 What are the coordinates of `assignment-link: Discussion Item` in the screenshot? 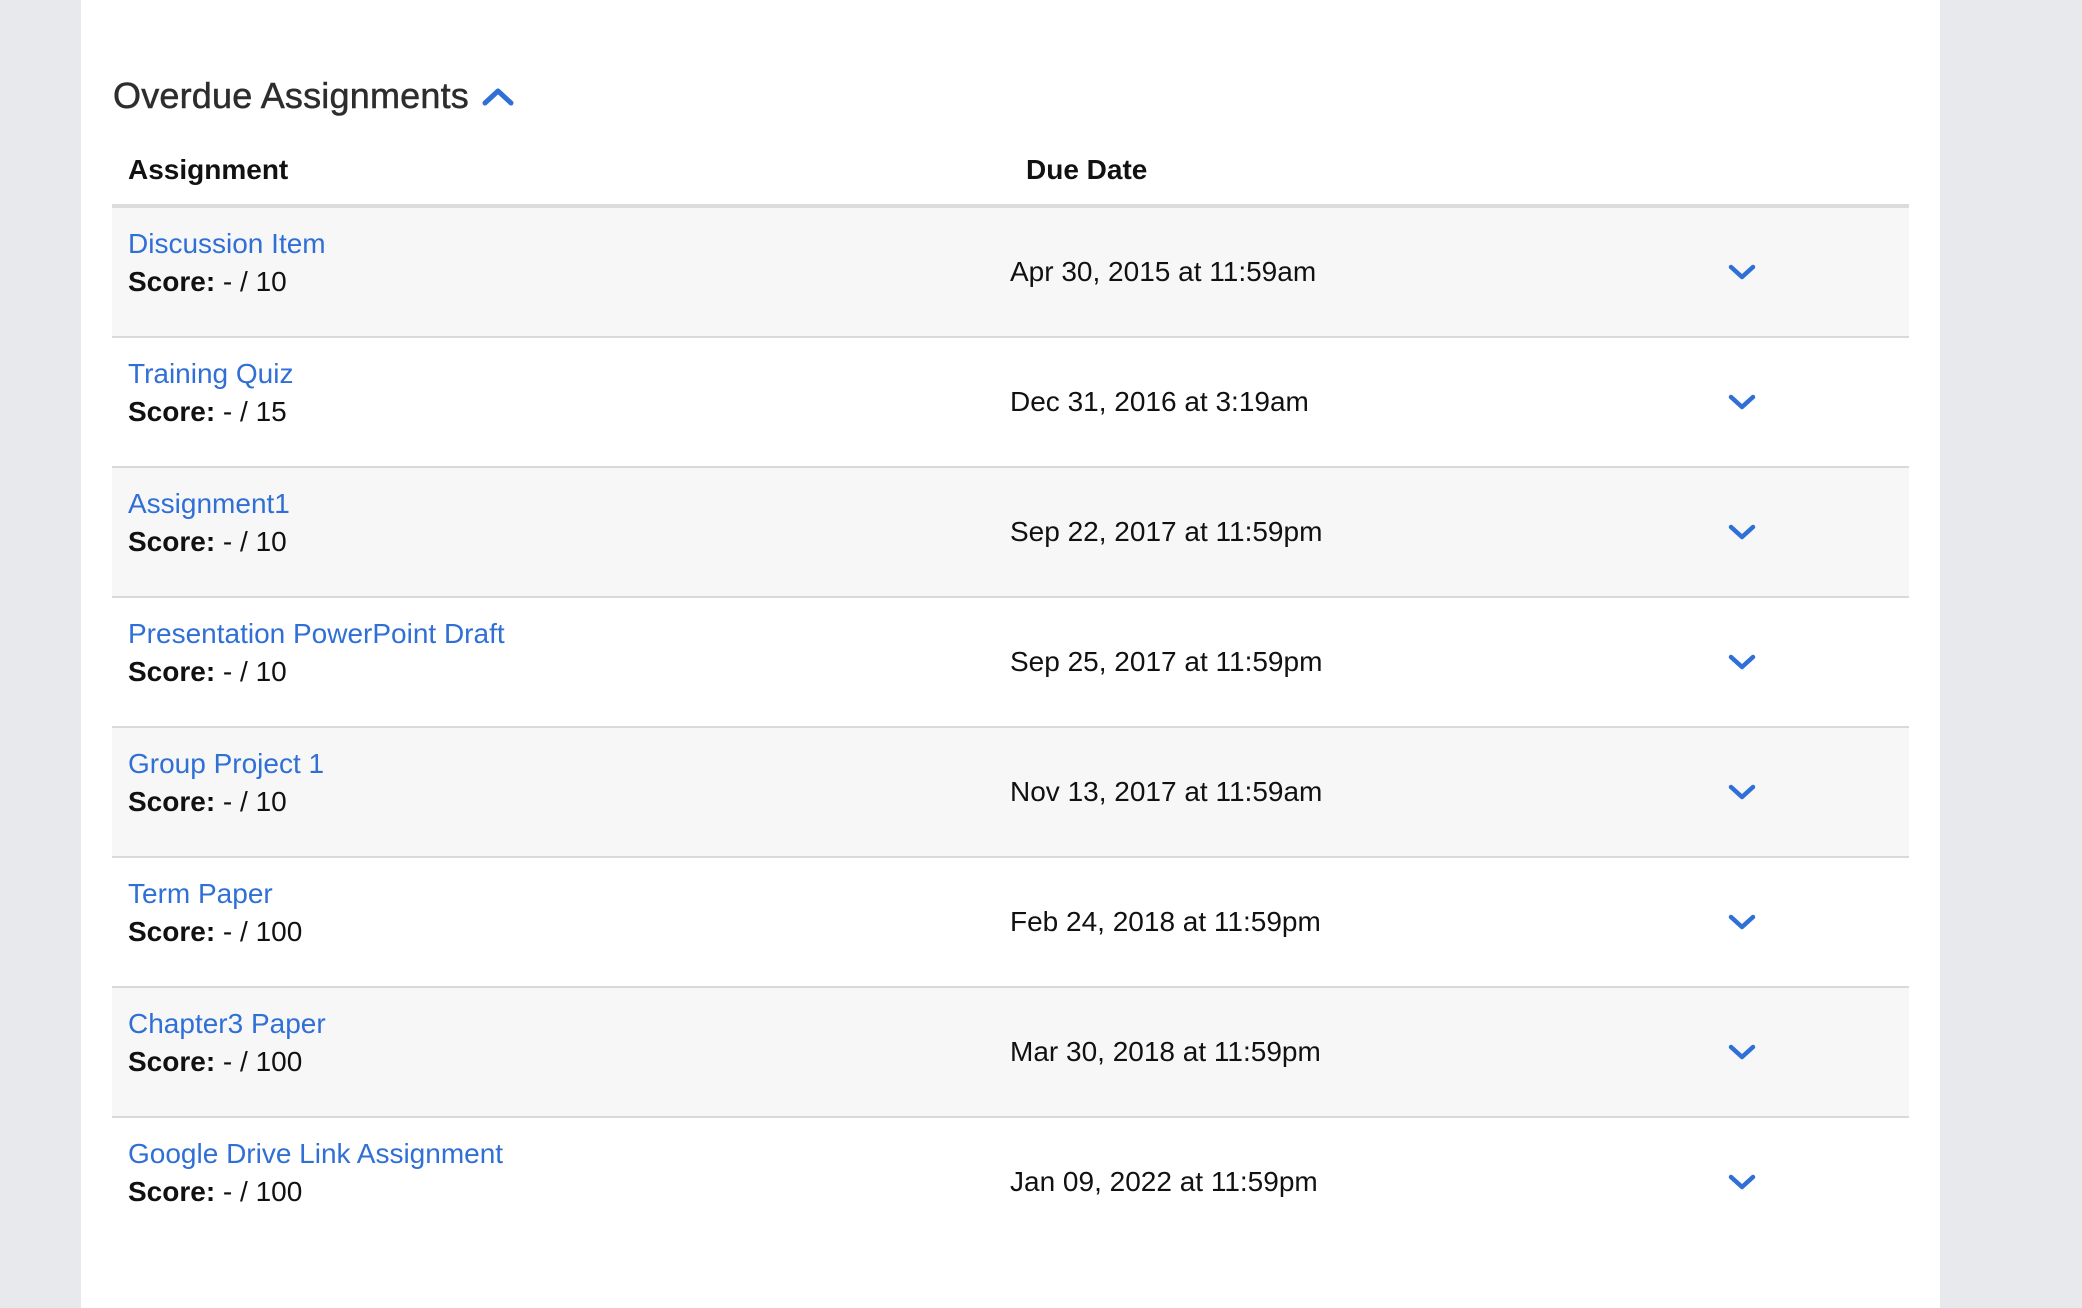 It's located at (227, 244).